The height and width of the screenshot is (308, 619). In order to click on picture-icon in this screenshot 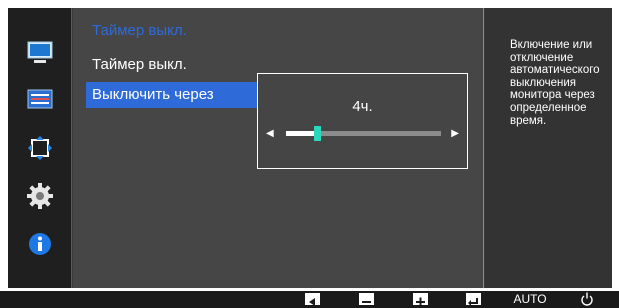, I will do `click(40, 52)`.